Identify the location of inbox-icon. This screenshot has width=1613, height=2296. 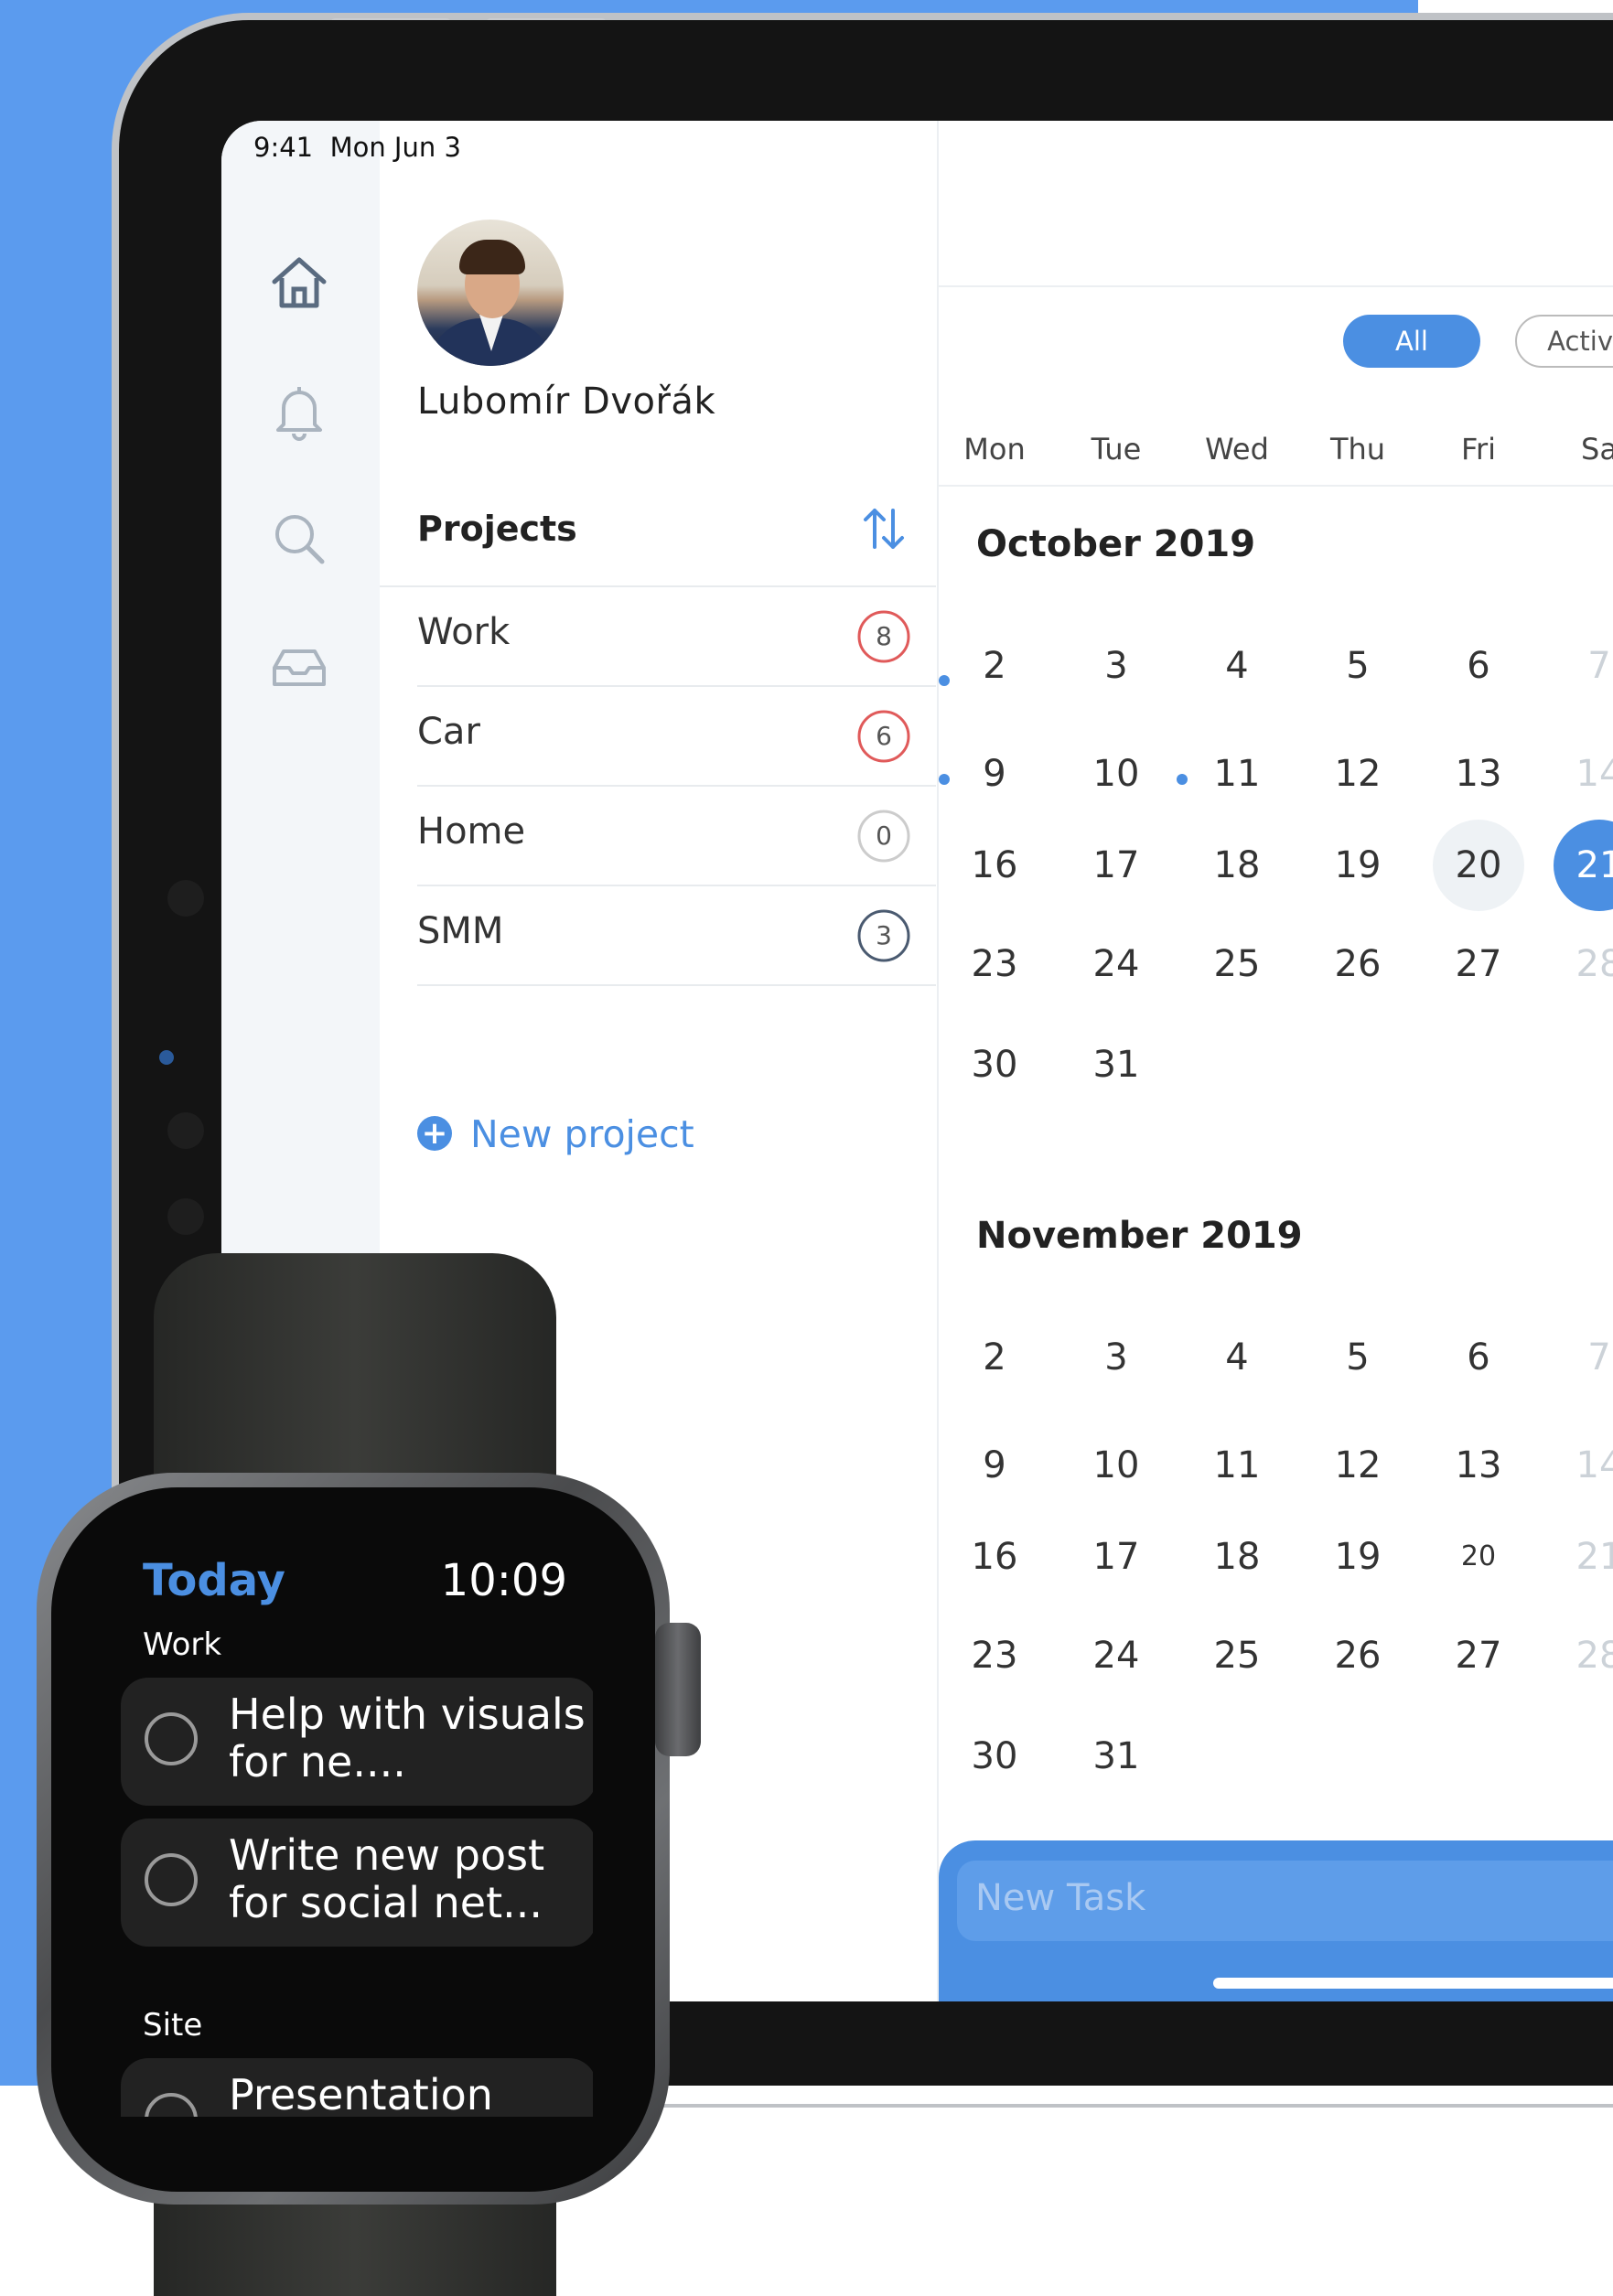
(299, 667).